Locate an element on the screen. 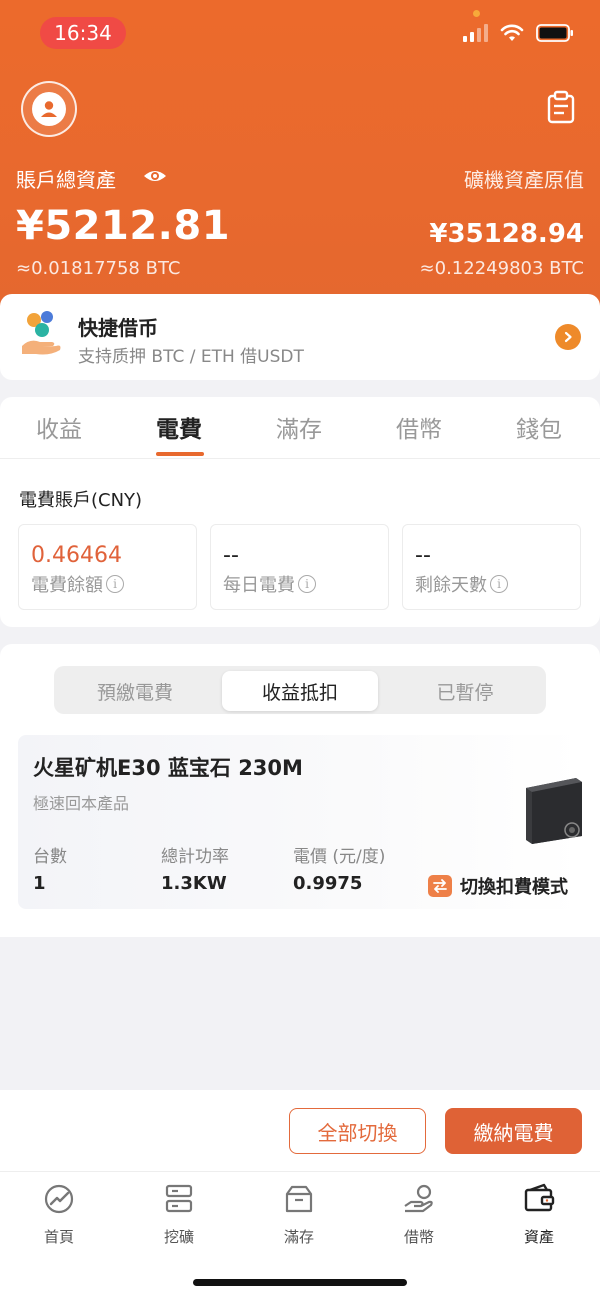  home-indicator is located at coordinates (300, 1282).